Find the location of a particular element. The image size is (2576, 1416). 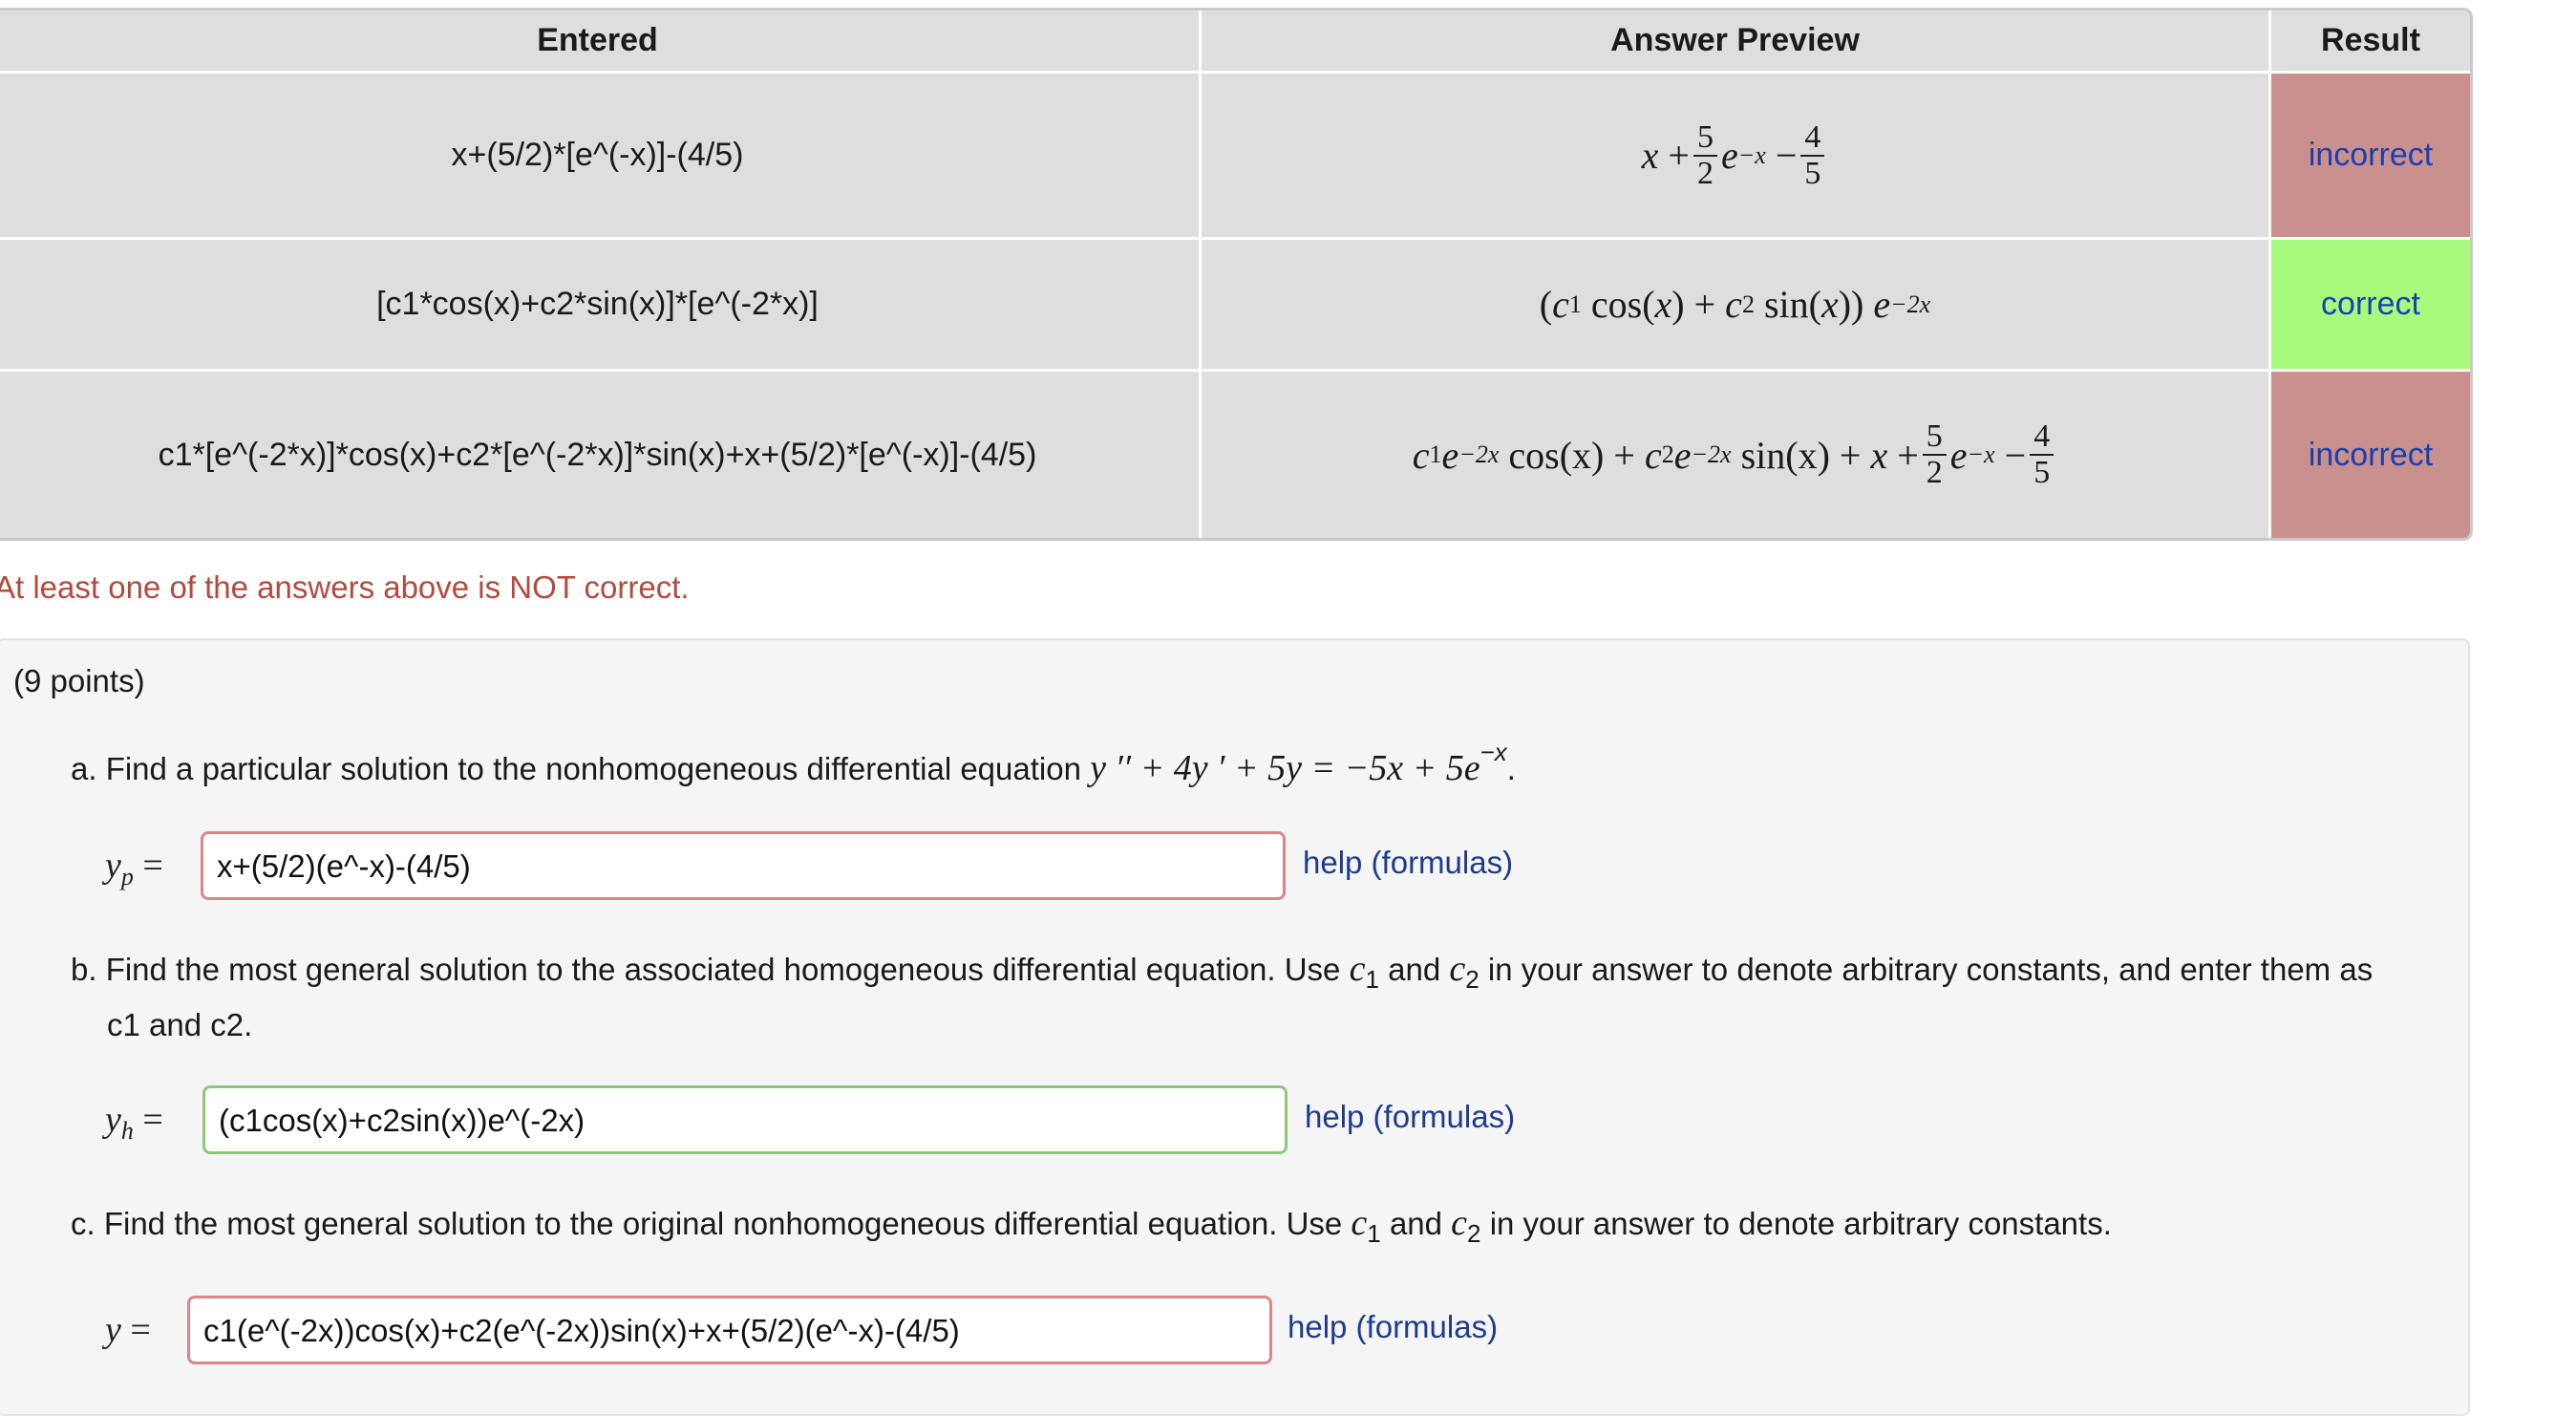

header-answer-preview: Answer Preview is located at coordinates (1736, 43).